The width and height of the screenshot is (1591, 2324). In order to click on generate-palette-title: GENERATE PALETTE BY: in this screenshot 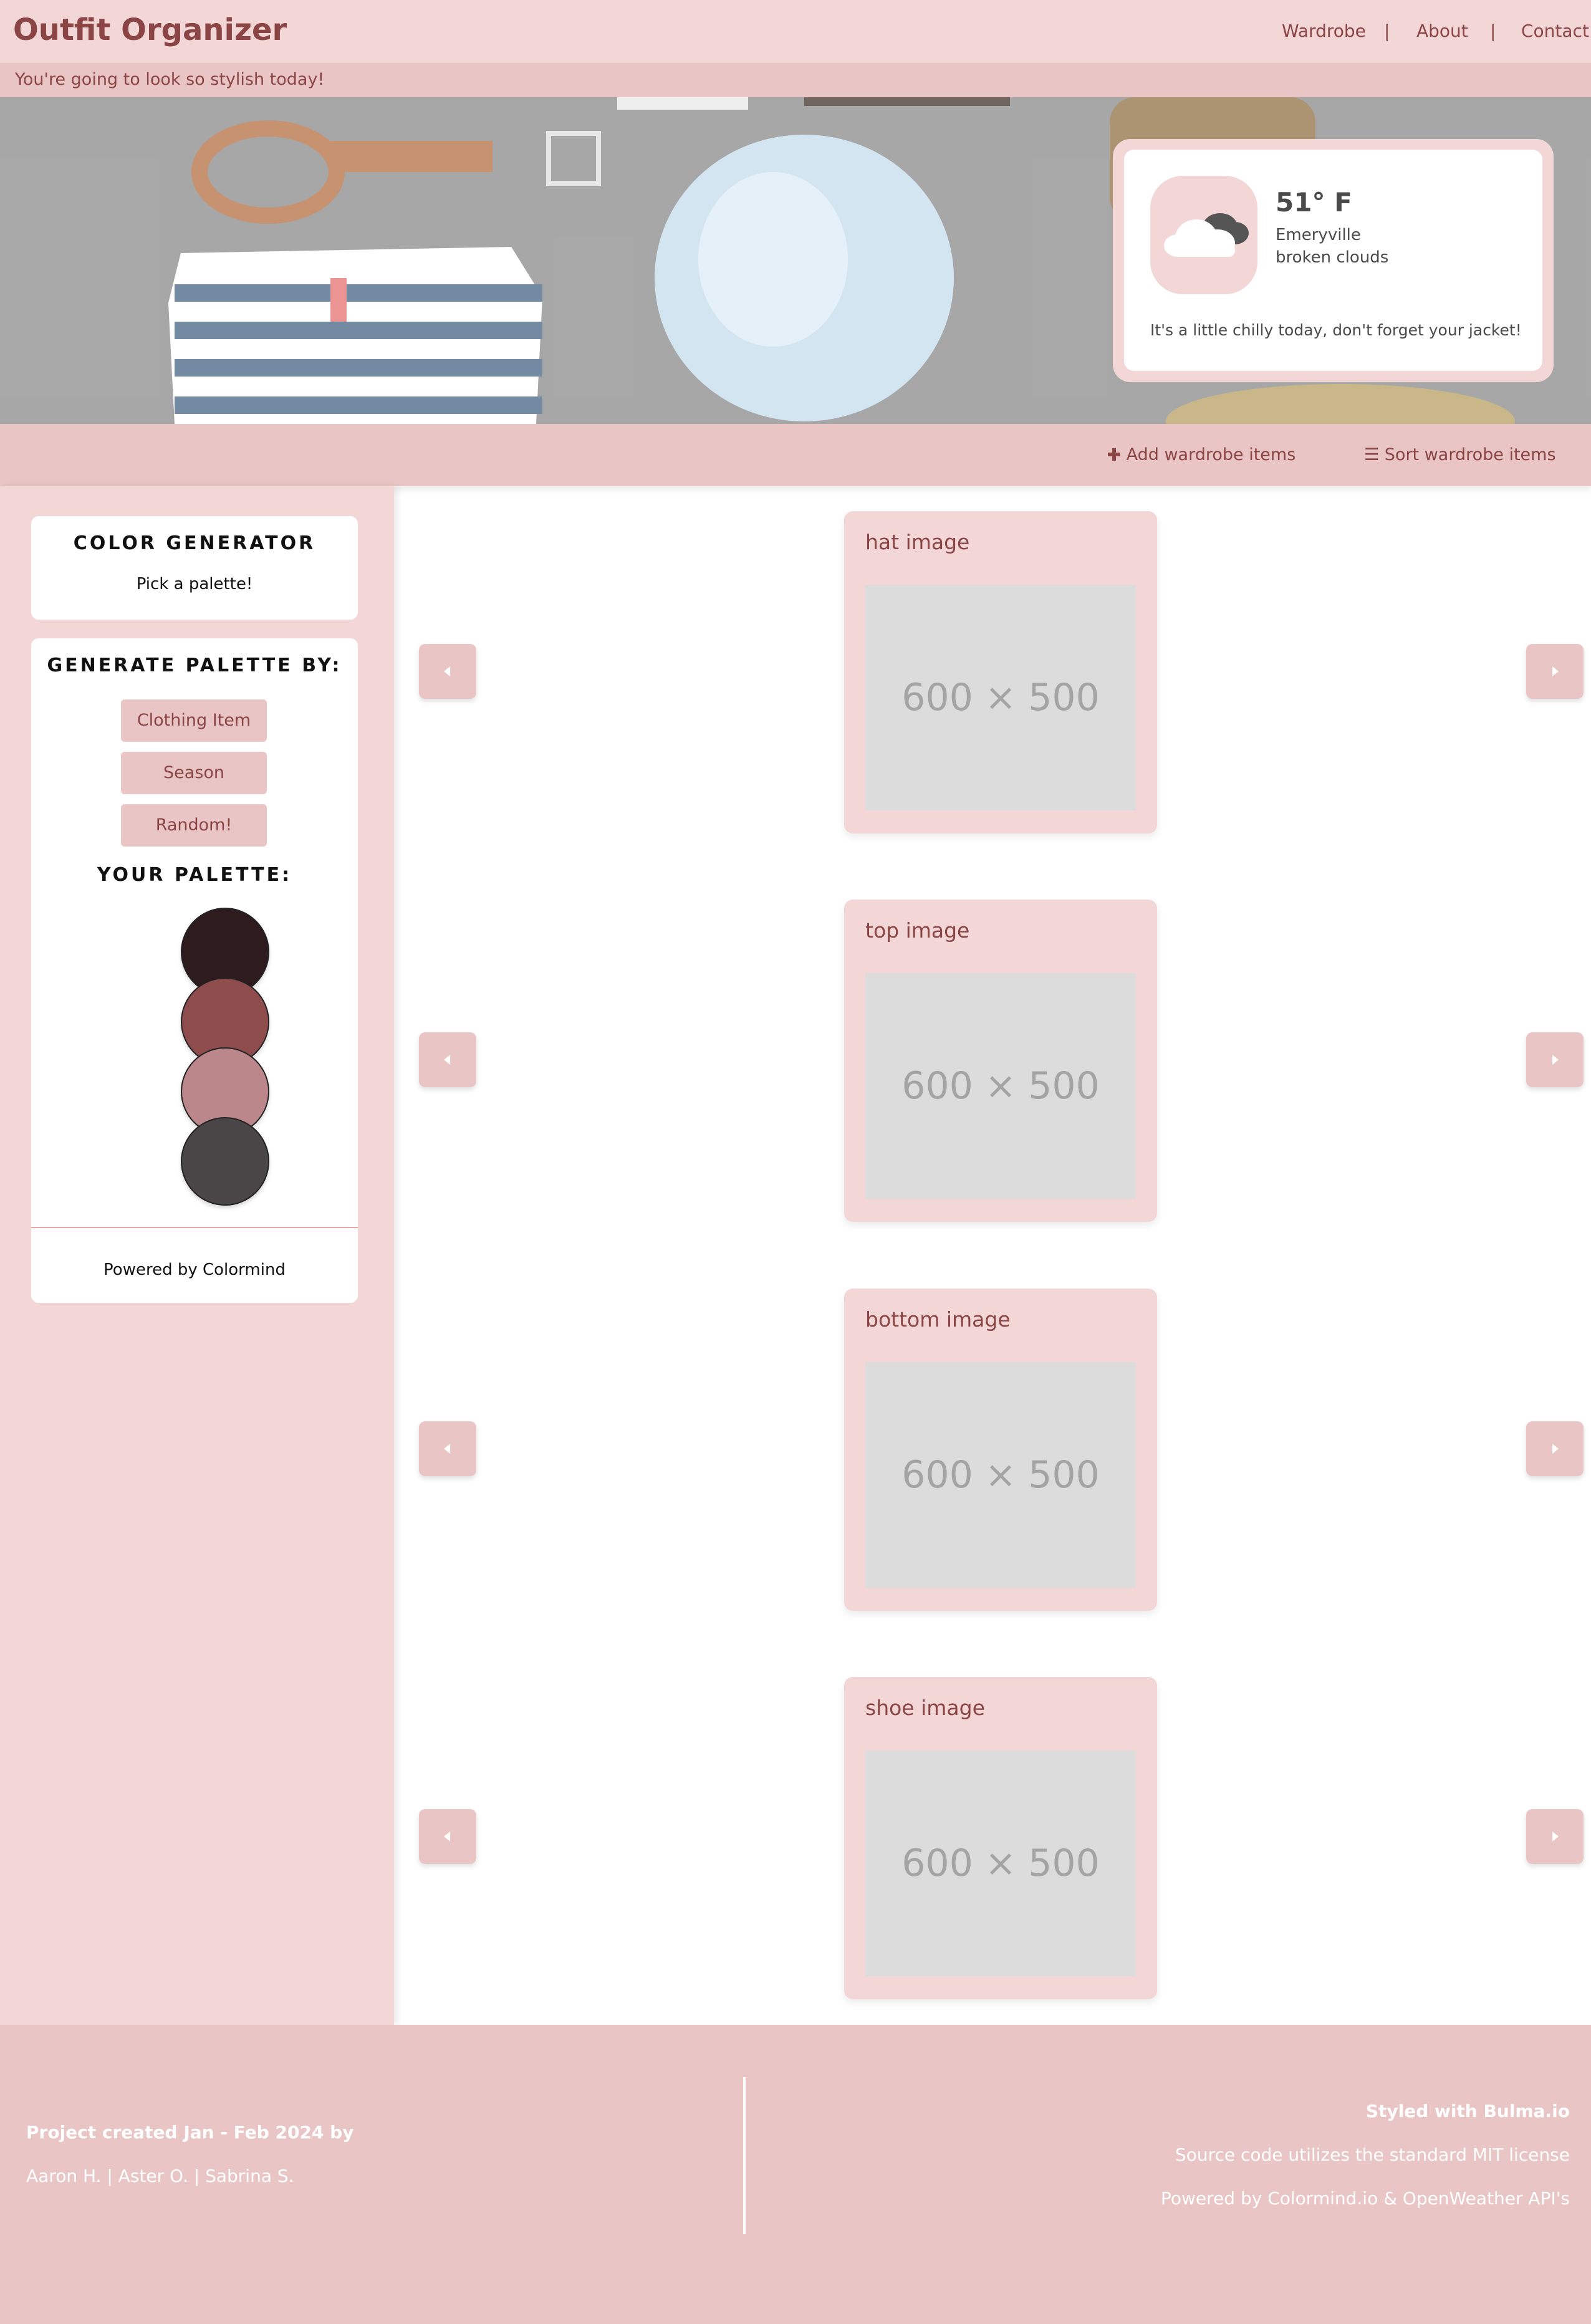, I will do `click(194, 665)`.